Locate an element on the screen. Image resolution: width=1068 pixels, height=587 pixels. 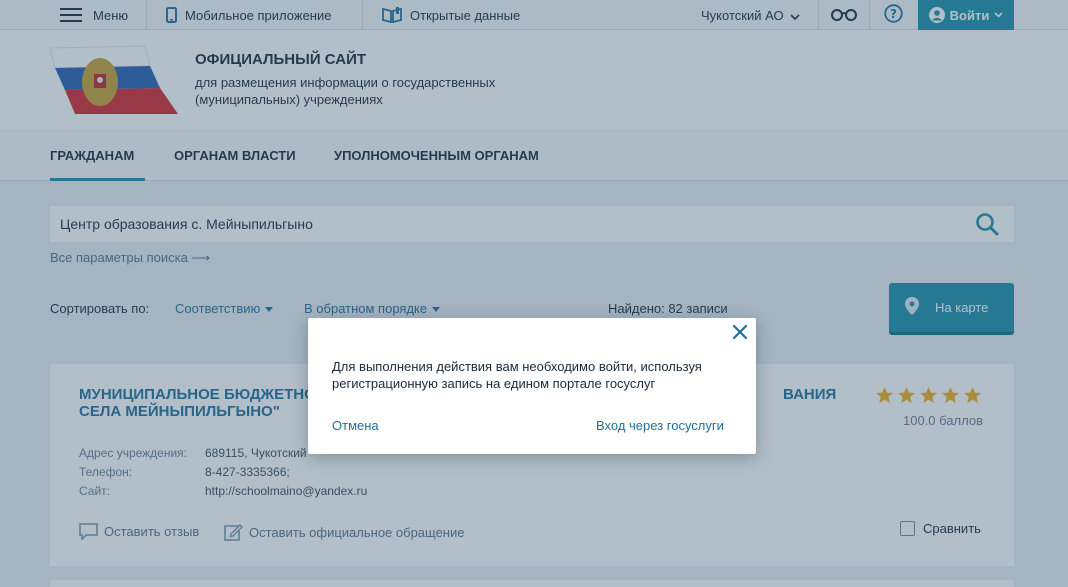
cancel-button: Отмена is located at coordinates (355, 425).